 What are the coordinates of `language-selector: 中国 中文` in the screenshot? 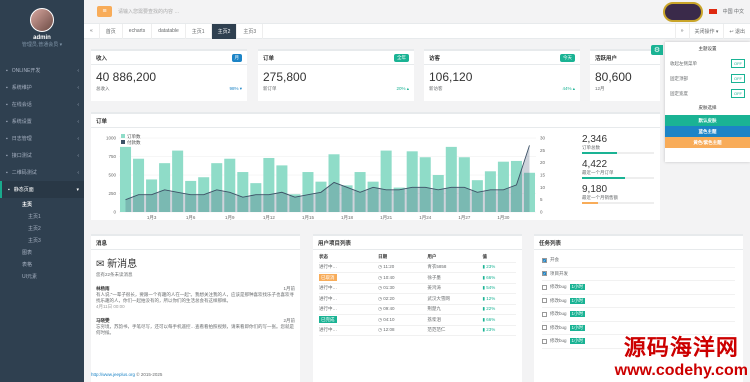 It's located at (733, 11).